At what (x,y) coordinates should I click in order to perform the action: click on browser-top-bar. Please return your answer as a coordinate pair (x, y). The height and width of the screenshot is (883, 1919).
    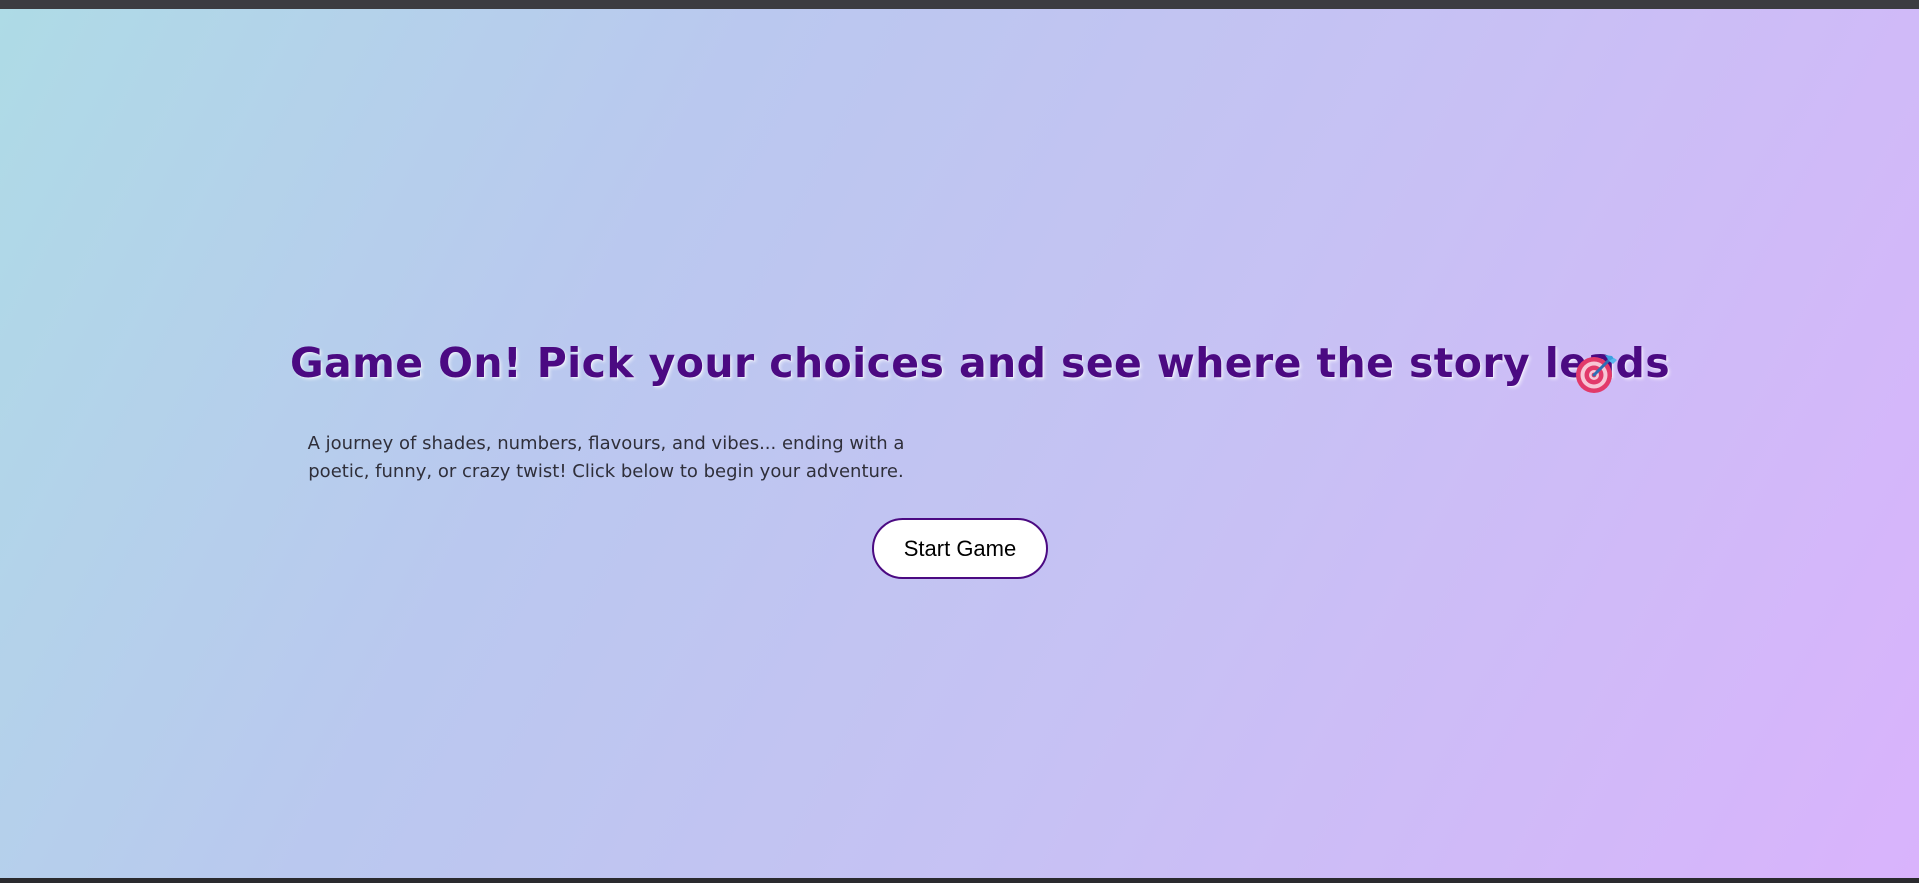
    Looking at the image, I should click on (959, 4).